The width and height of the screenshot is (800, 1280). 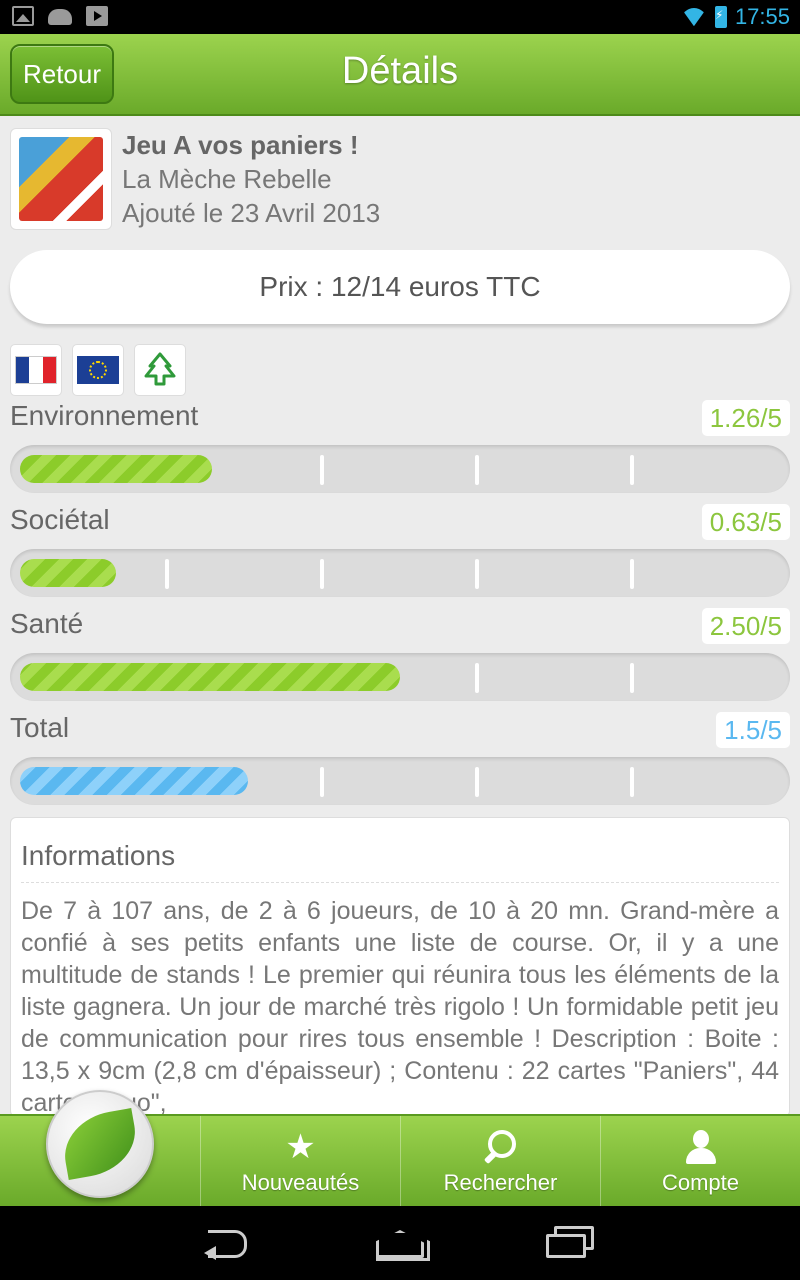 I want to click on system-nav-bar, so click(x=400, y=1243).